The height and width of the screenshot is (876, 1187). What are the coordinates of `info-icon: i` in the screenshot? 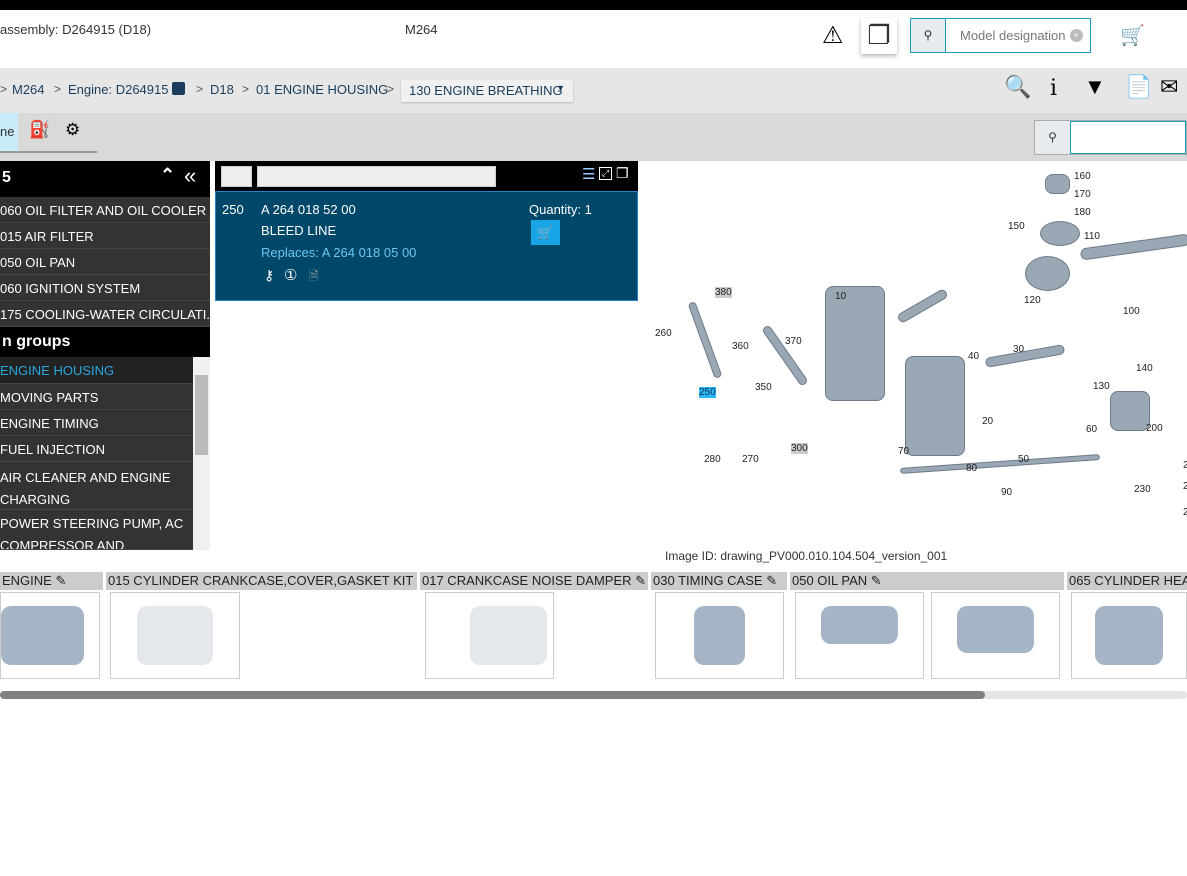 It's located at (1053, 89).